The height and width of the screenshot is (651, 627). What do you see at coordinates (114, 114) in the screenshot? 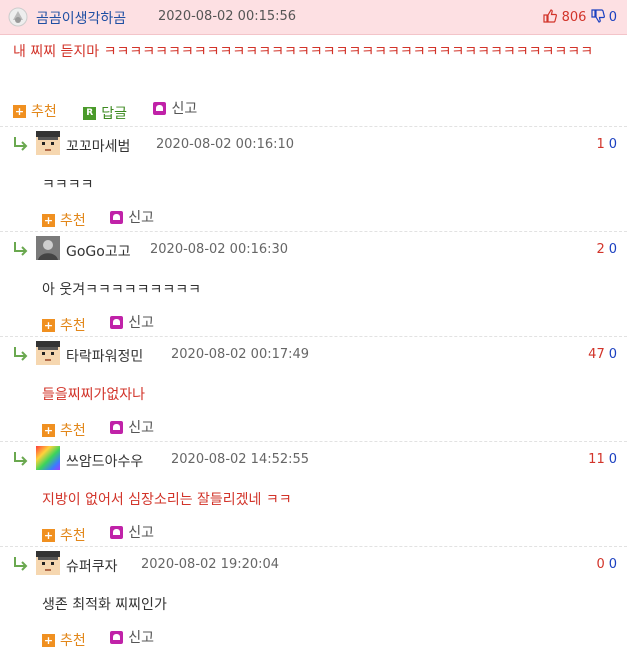
I see `reply-label: 답글` at bounding box center [114, 114].